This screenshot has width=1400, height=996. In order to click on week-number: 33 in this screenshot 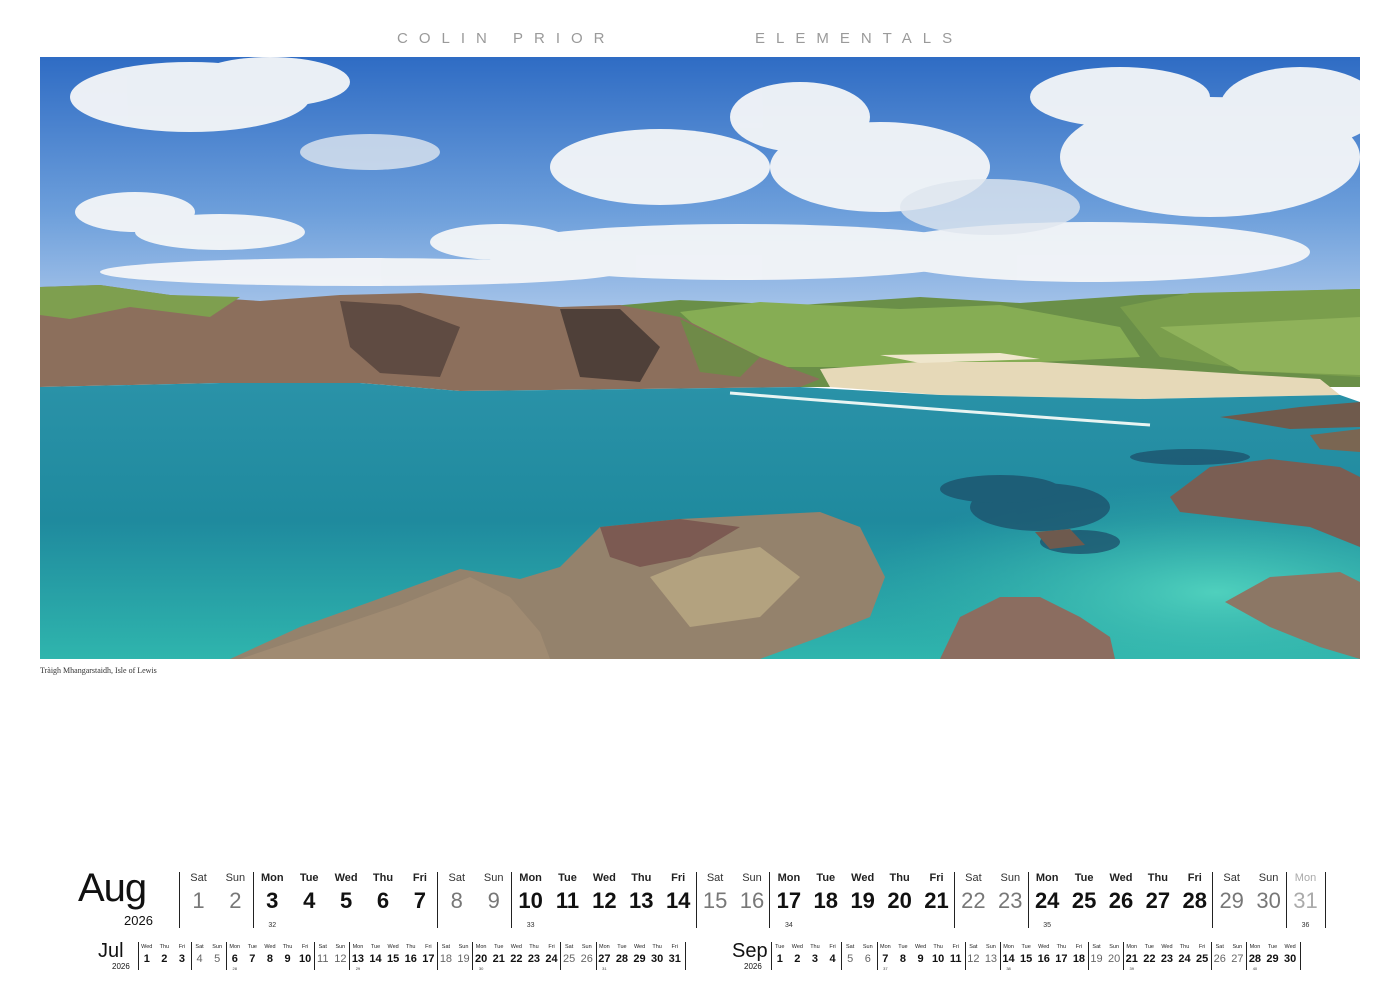, I will do `click(530, 925)`.